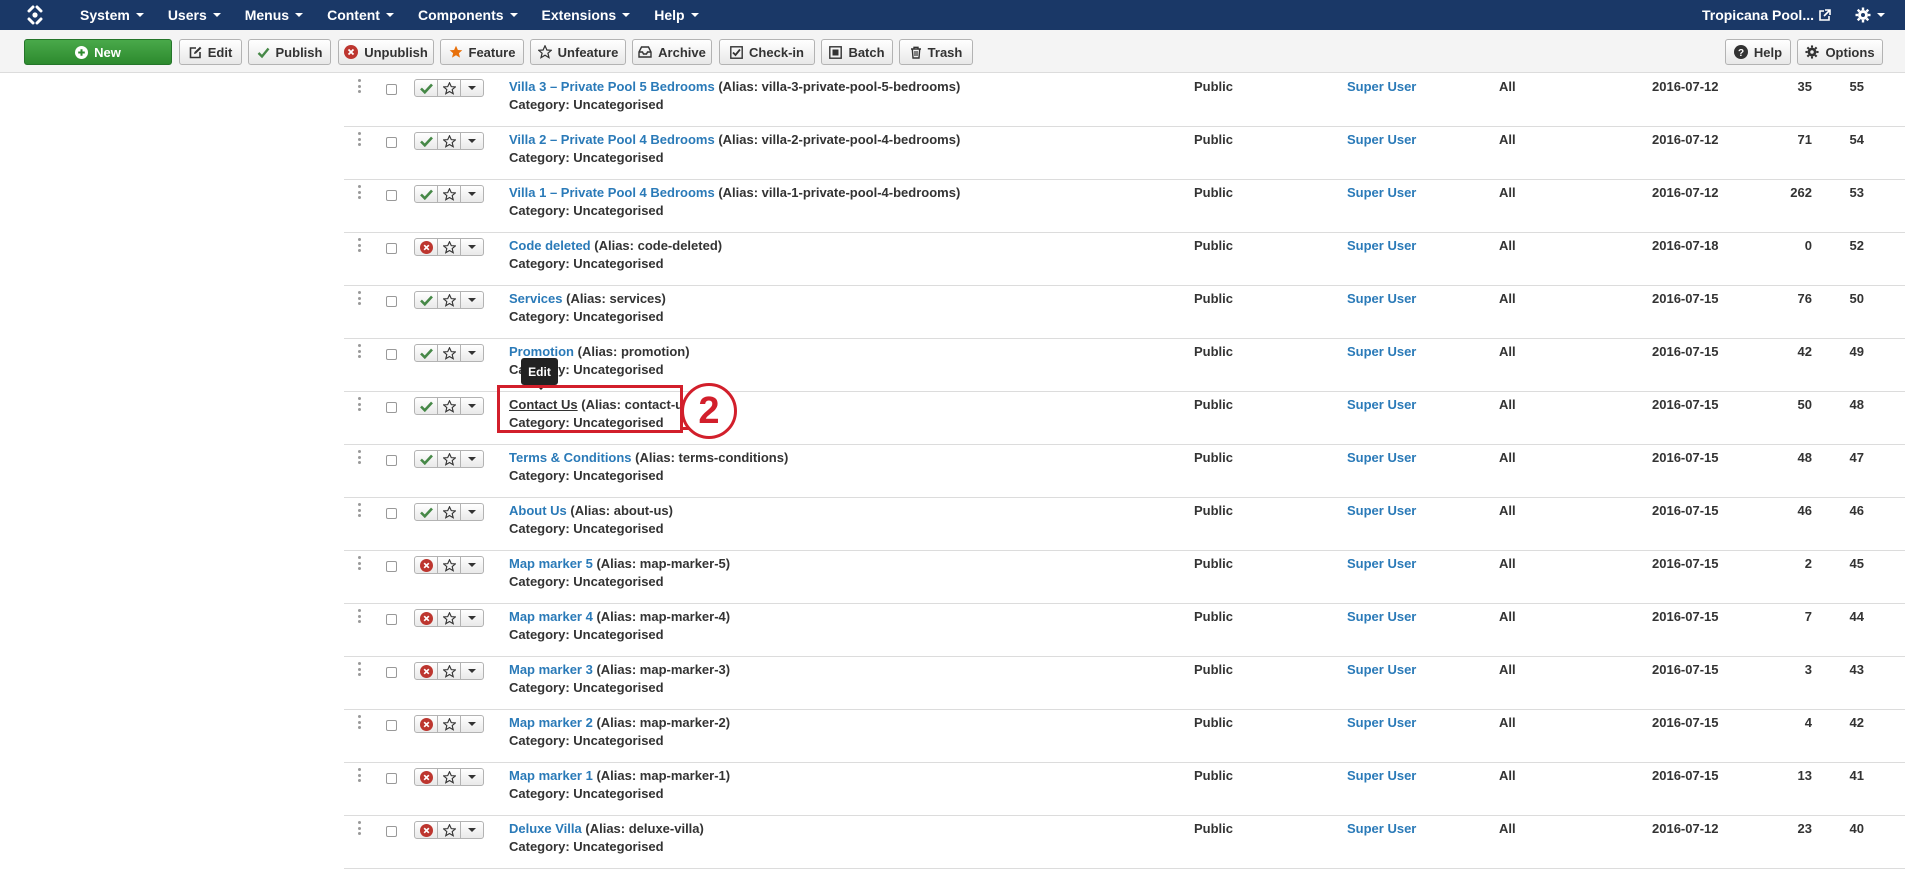  Describe the element at coordinates (98, 52) in the screenshot. I see `new-button: New` at that location.